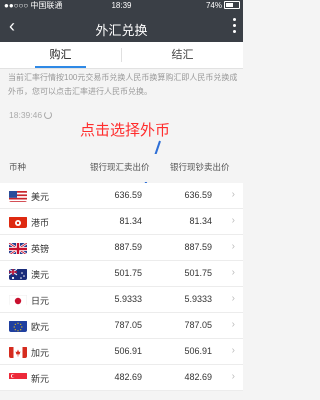  What do you see at coordinates (198, 247) in the screenshot?
I see `cash-sell-rate: 887.59` at bounding box center [198, 247].